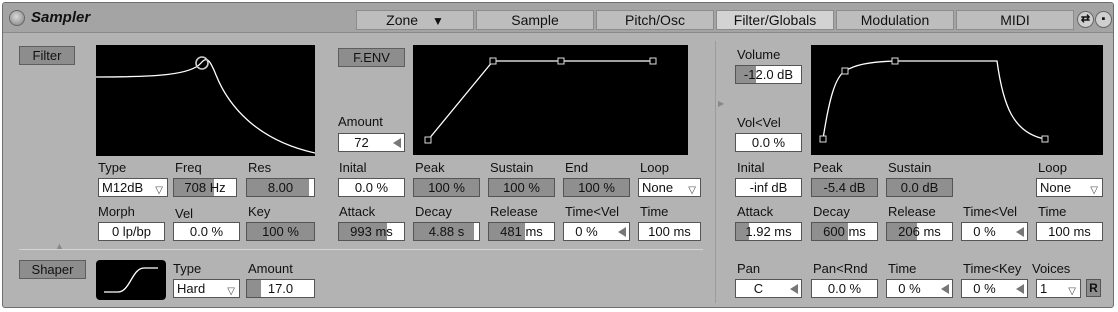 This screenshot has height=312, width=1118. What do you see at coordinates (721, 103) in the screenshot?
I see `expand-arrow-icon: ▶` at bounding box center [721, 103].